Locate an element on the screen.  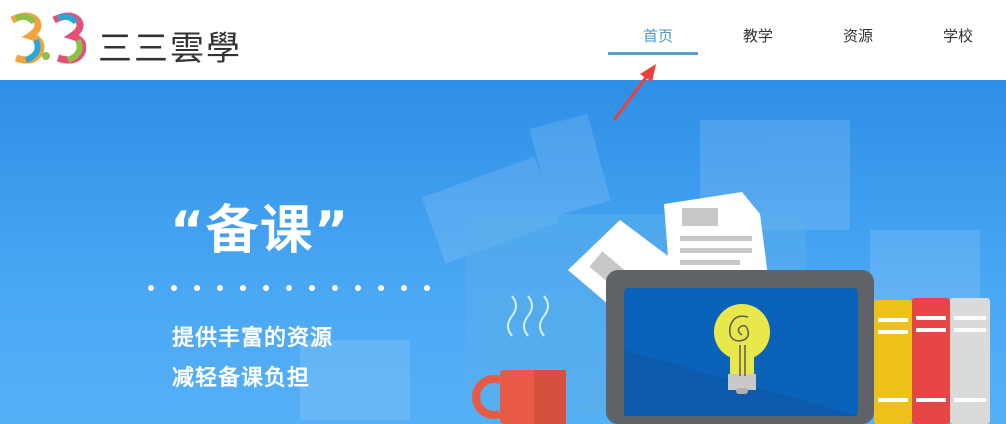
banner-subtitle-line1: 提供丰富的资源 is located at coordinates (253, 338).